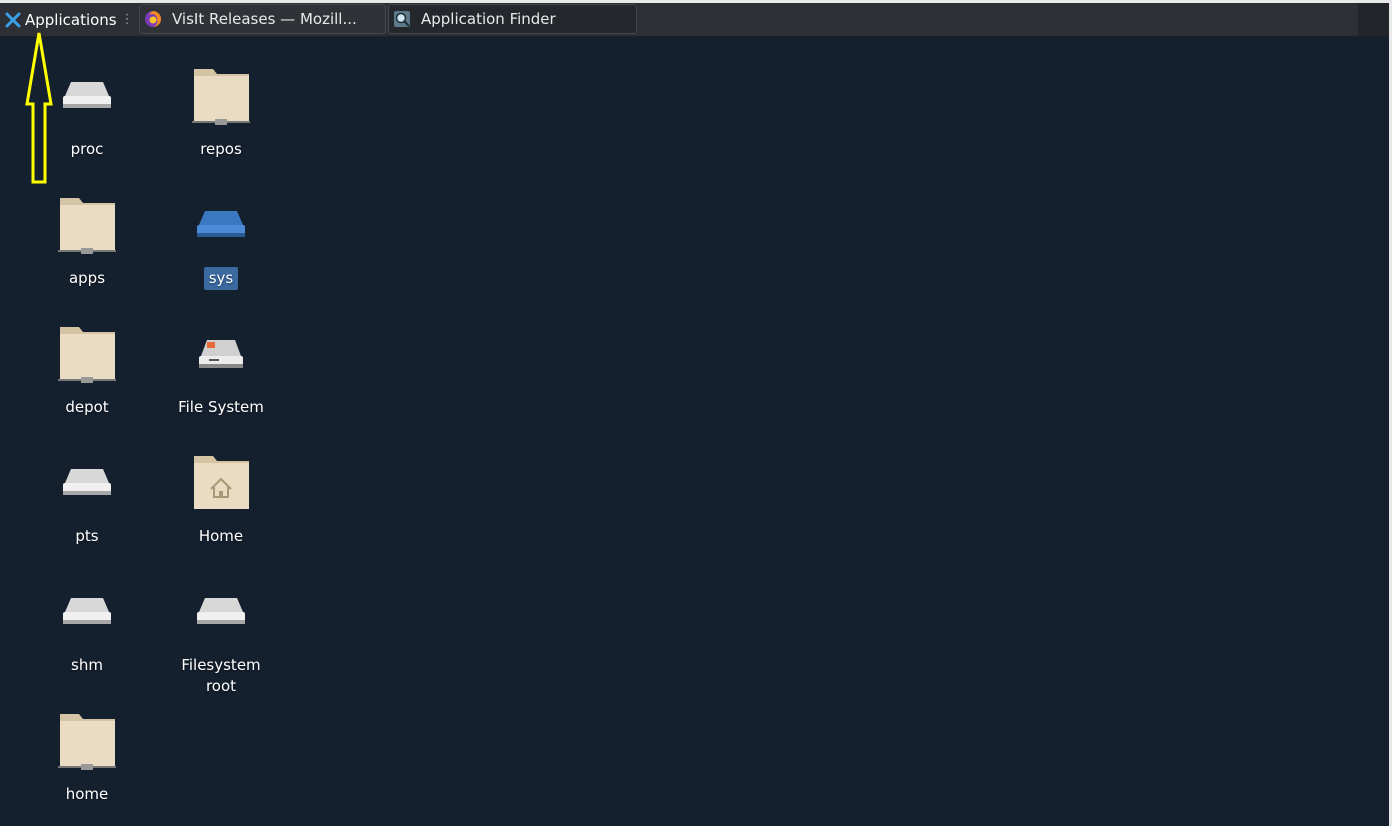 The width and height of the screenshot is (1392, 826). I want to click on desktop-icon-label: apps, so click(87, 278).